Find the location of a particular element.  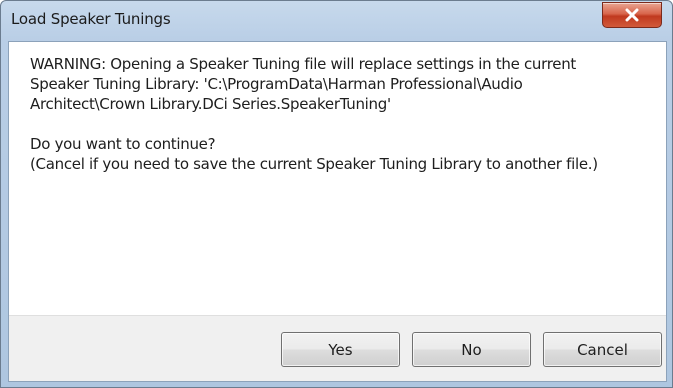

dialog-title: Load Speaker Tunings is located at coordinates (91, 19).